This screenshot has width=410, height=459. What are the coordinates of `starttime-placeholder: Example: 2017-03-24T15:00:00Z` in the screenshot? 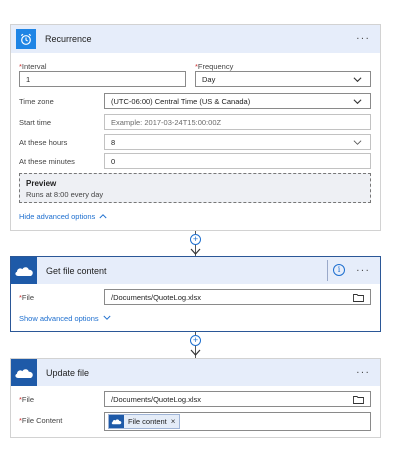 It's located at (166, 122).